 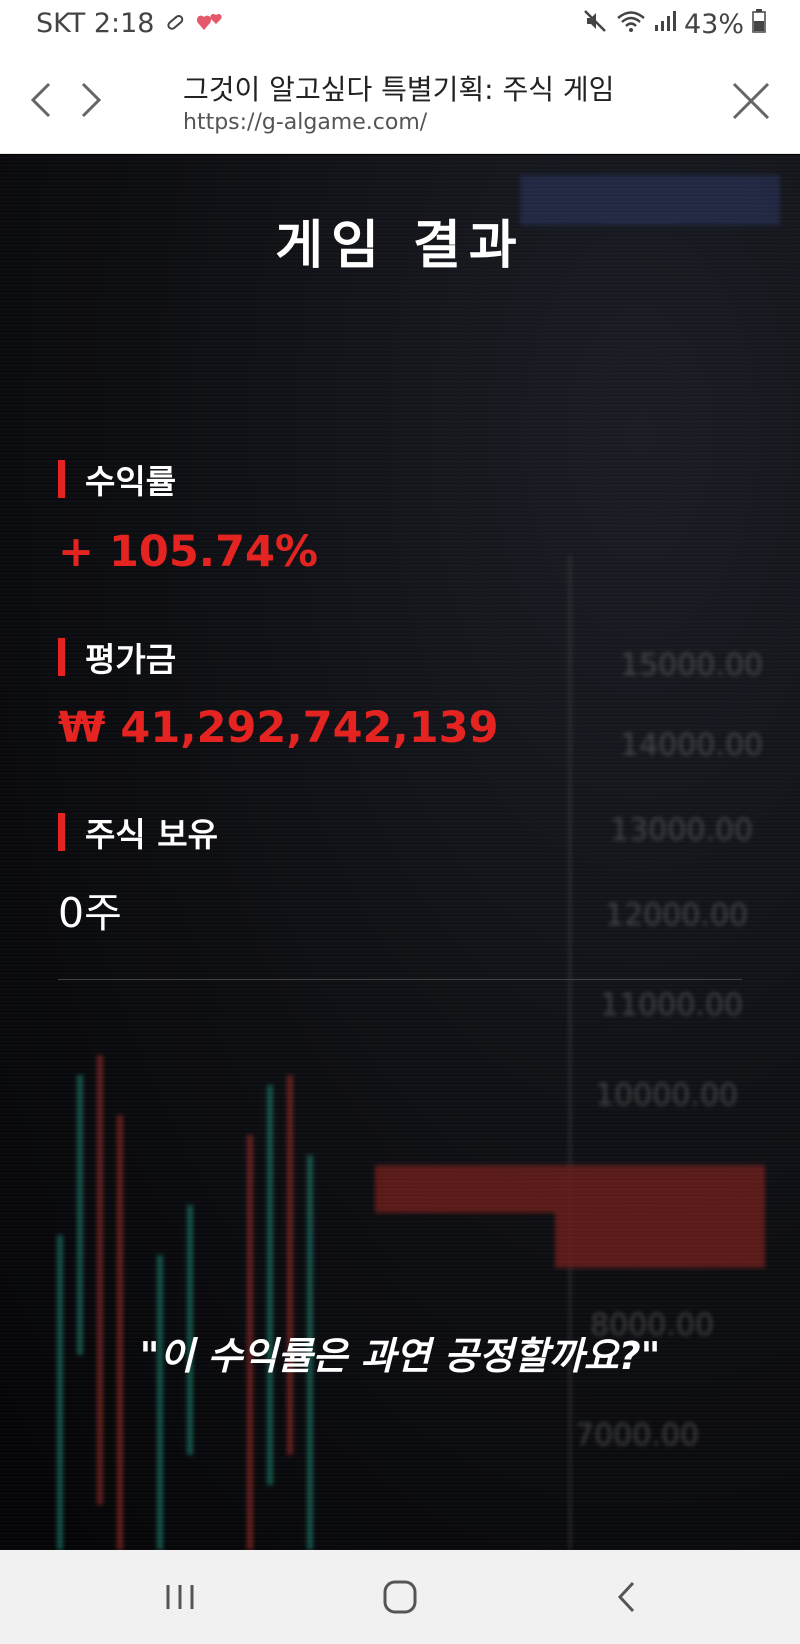 I want to click on svg-text: 13000.00, so click(x=681, y=830).